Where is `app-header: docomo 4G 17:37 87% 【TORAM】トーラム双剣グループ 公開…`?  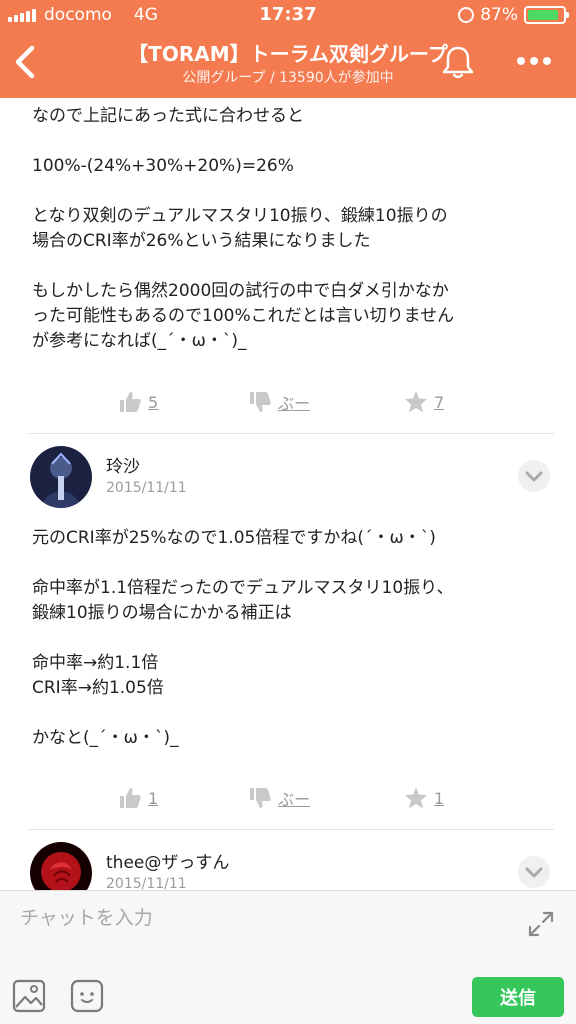
app-header: docomo 4G 17:37 87% 【TORAM】トーラム双剣グループ 公開… is located at coordinates (288, 49).